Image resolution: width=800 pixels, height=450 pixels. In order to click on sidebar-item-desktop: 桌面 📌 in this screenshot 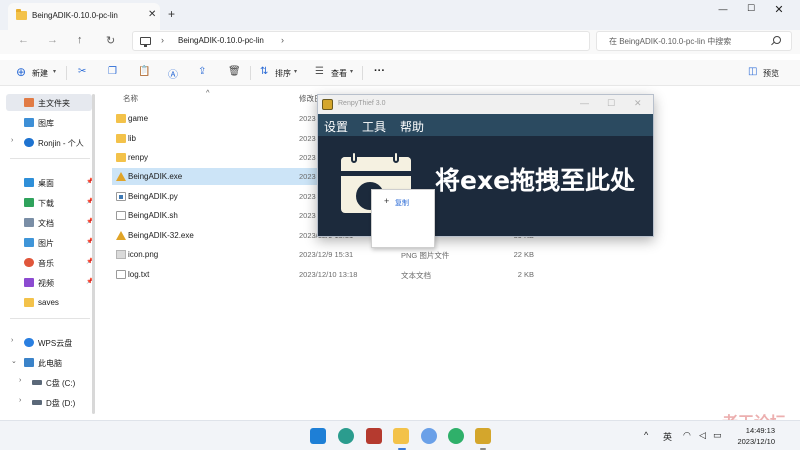, I will do `click(49, 182)`.